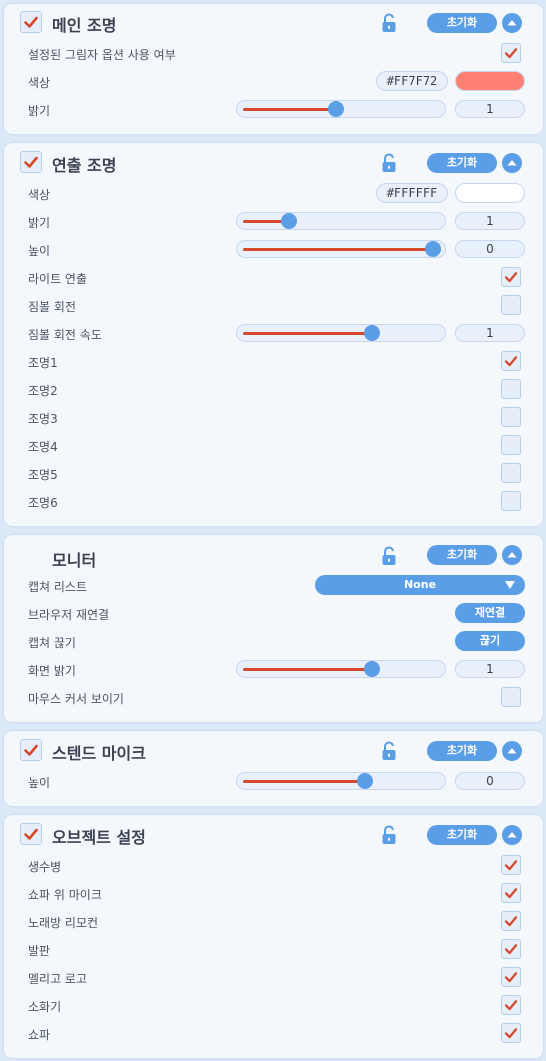 The image size is (546, 1061). I want to click on screen-brightness-slider, so click(341, 669).